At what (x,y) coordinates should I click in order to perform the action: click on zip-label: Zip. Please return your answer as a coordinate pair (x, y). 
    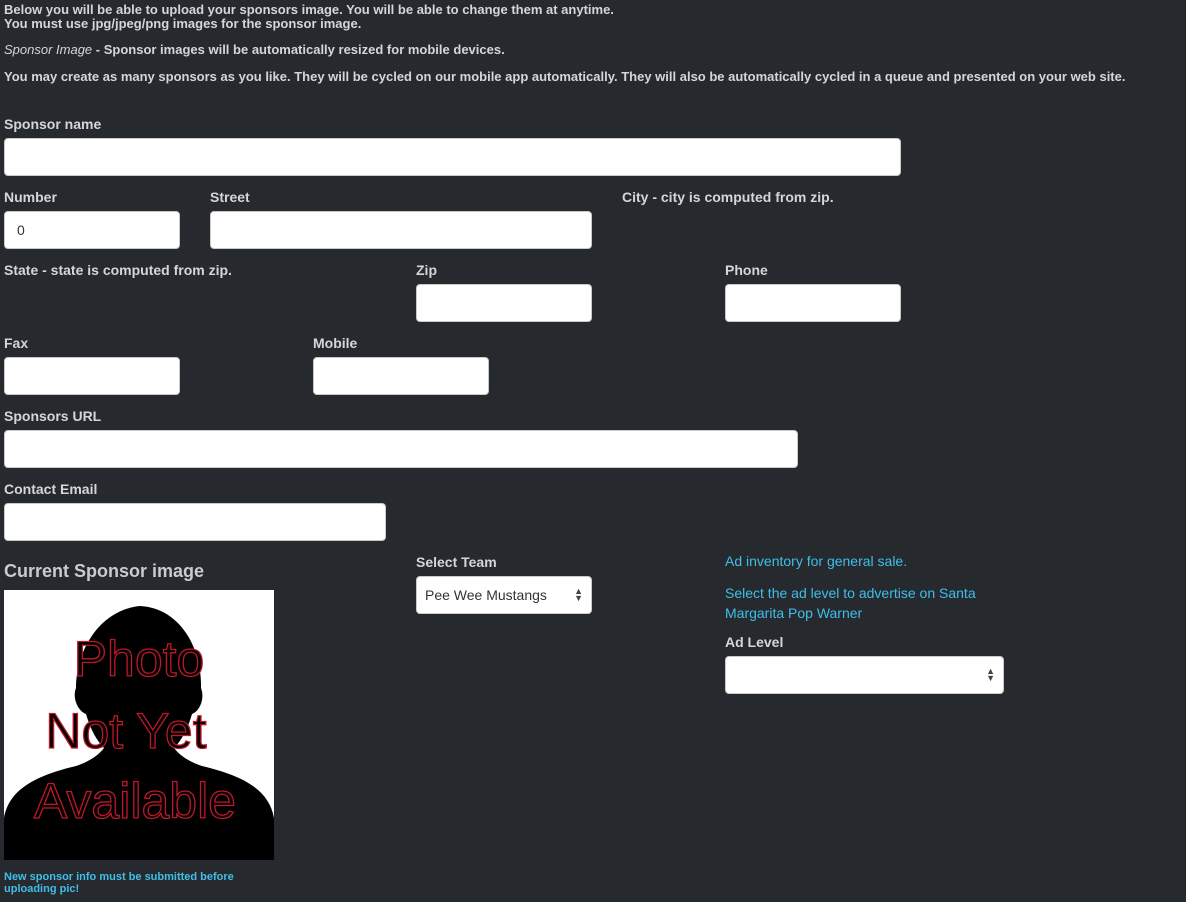
    Looking at the image, I should click on (426, 270).